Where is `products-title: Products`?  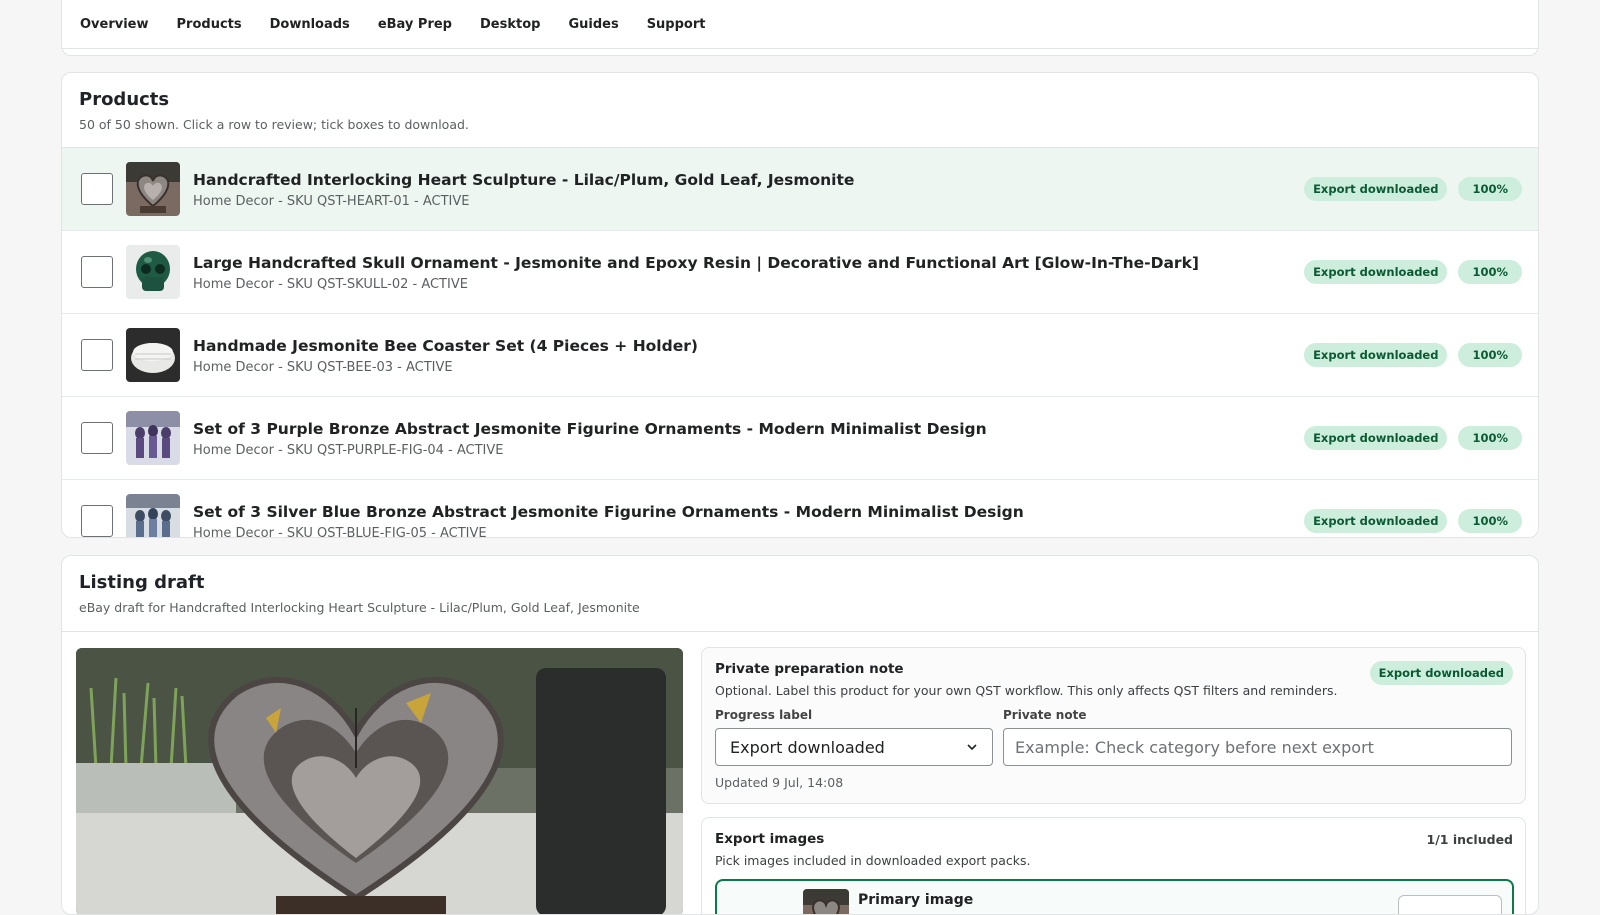
products-title: Products is located at coordinates (124, 99).